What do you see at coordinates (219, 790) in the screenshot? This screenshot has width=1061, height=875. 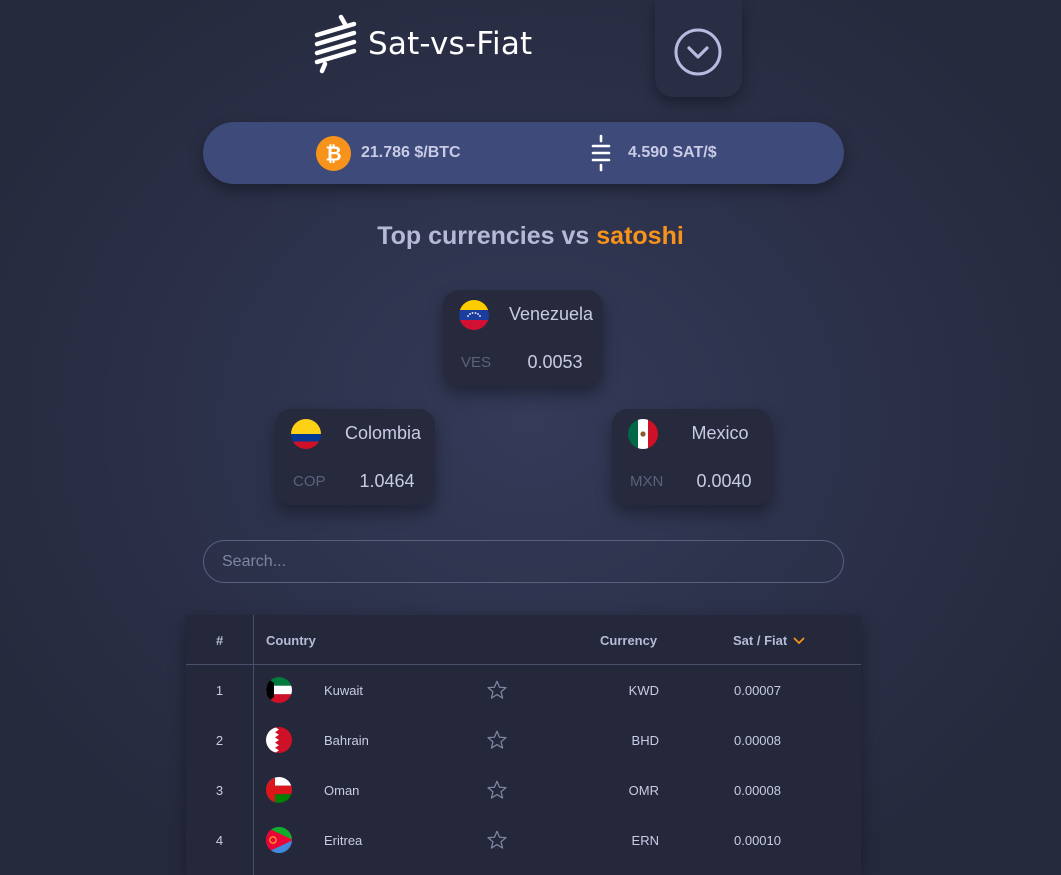 I see `row-rank: 3` at bounding box center [219, 790].